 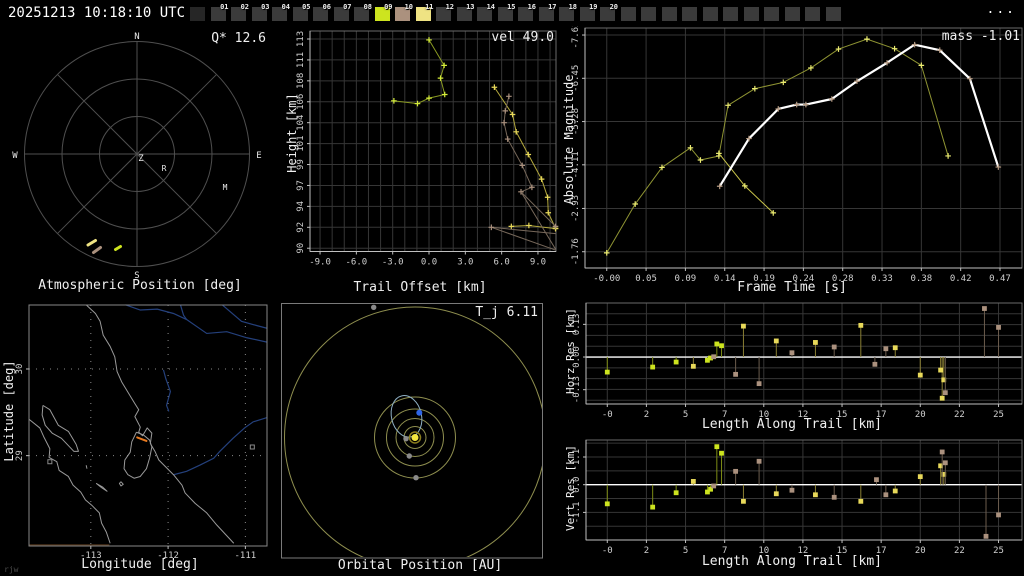 I want to click on frame-thumb-11: 11, so click(x=424, y=12).